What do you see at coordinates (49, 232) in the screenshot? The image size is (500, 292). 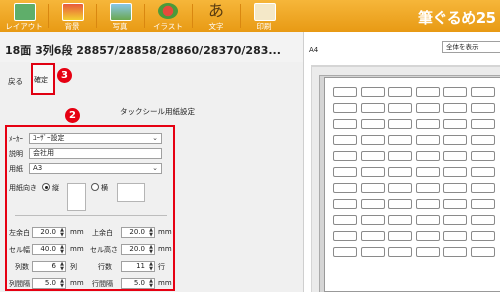 I see `left-margin-input: 20.0 ▲ ▼` at bounding box center [49, 232].